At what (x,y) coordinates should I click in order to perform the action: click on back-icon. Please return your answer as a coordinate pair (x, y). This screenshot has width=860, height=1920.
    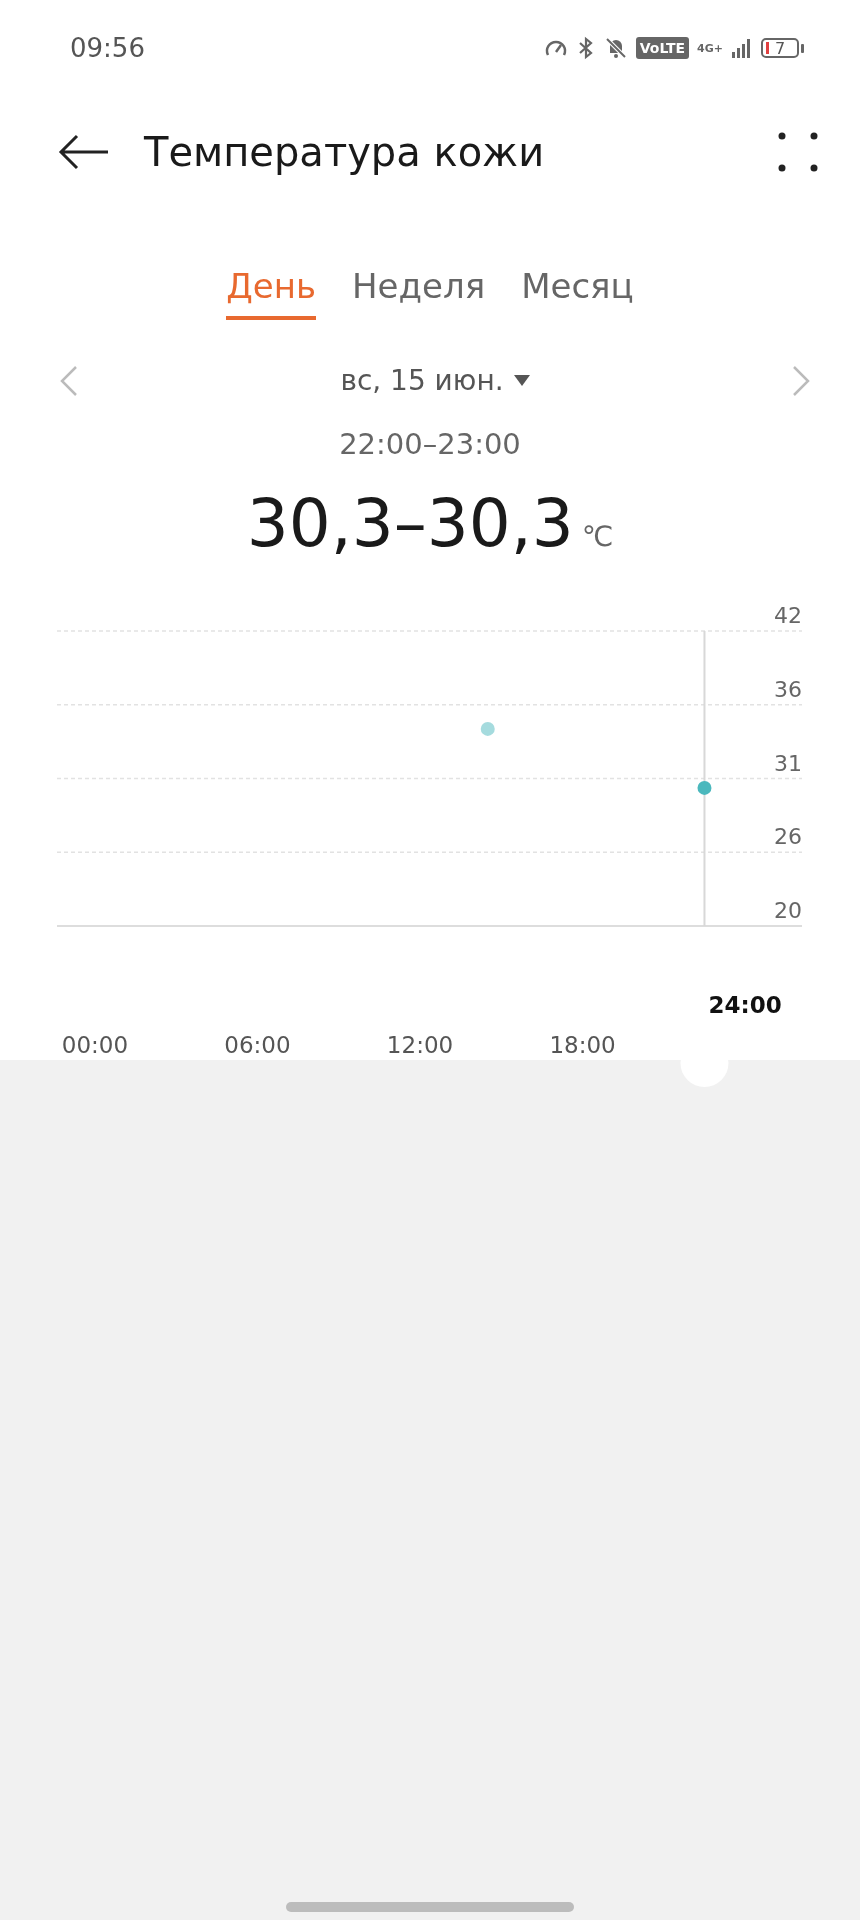
    Looking at the image, I should click on (84, 152).